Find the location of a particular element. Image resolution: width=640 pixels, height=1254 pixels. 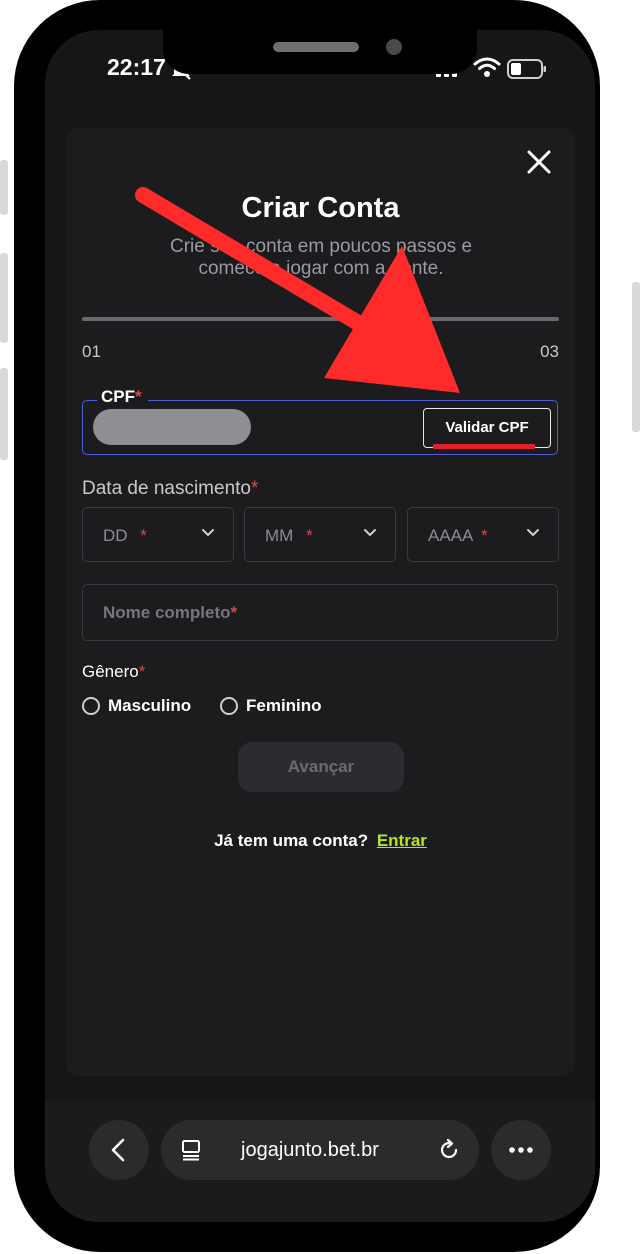

gender-label-text: Gênero is located at coordinates (110, 671).